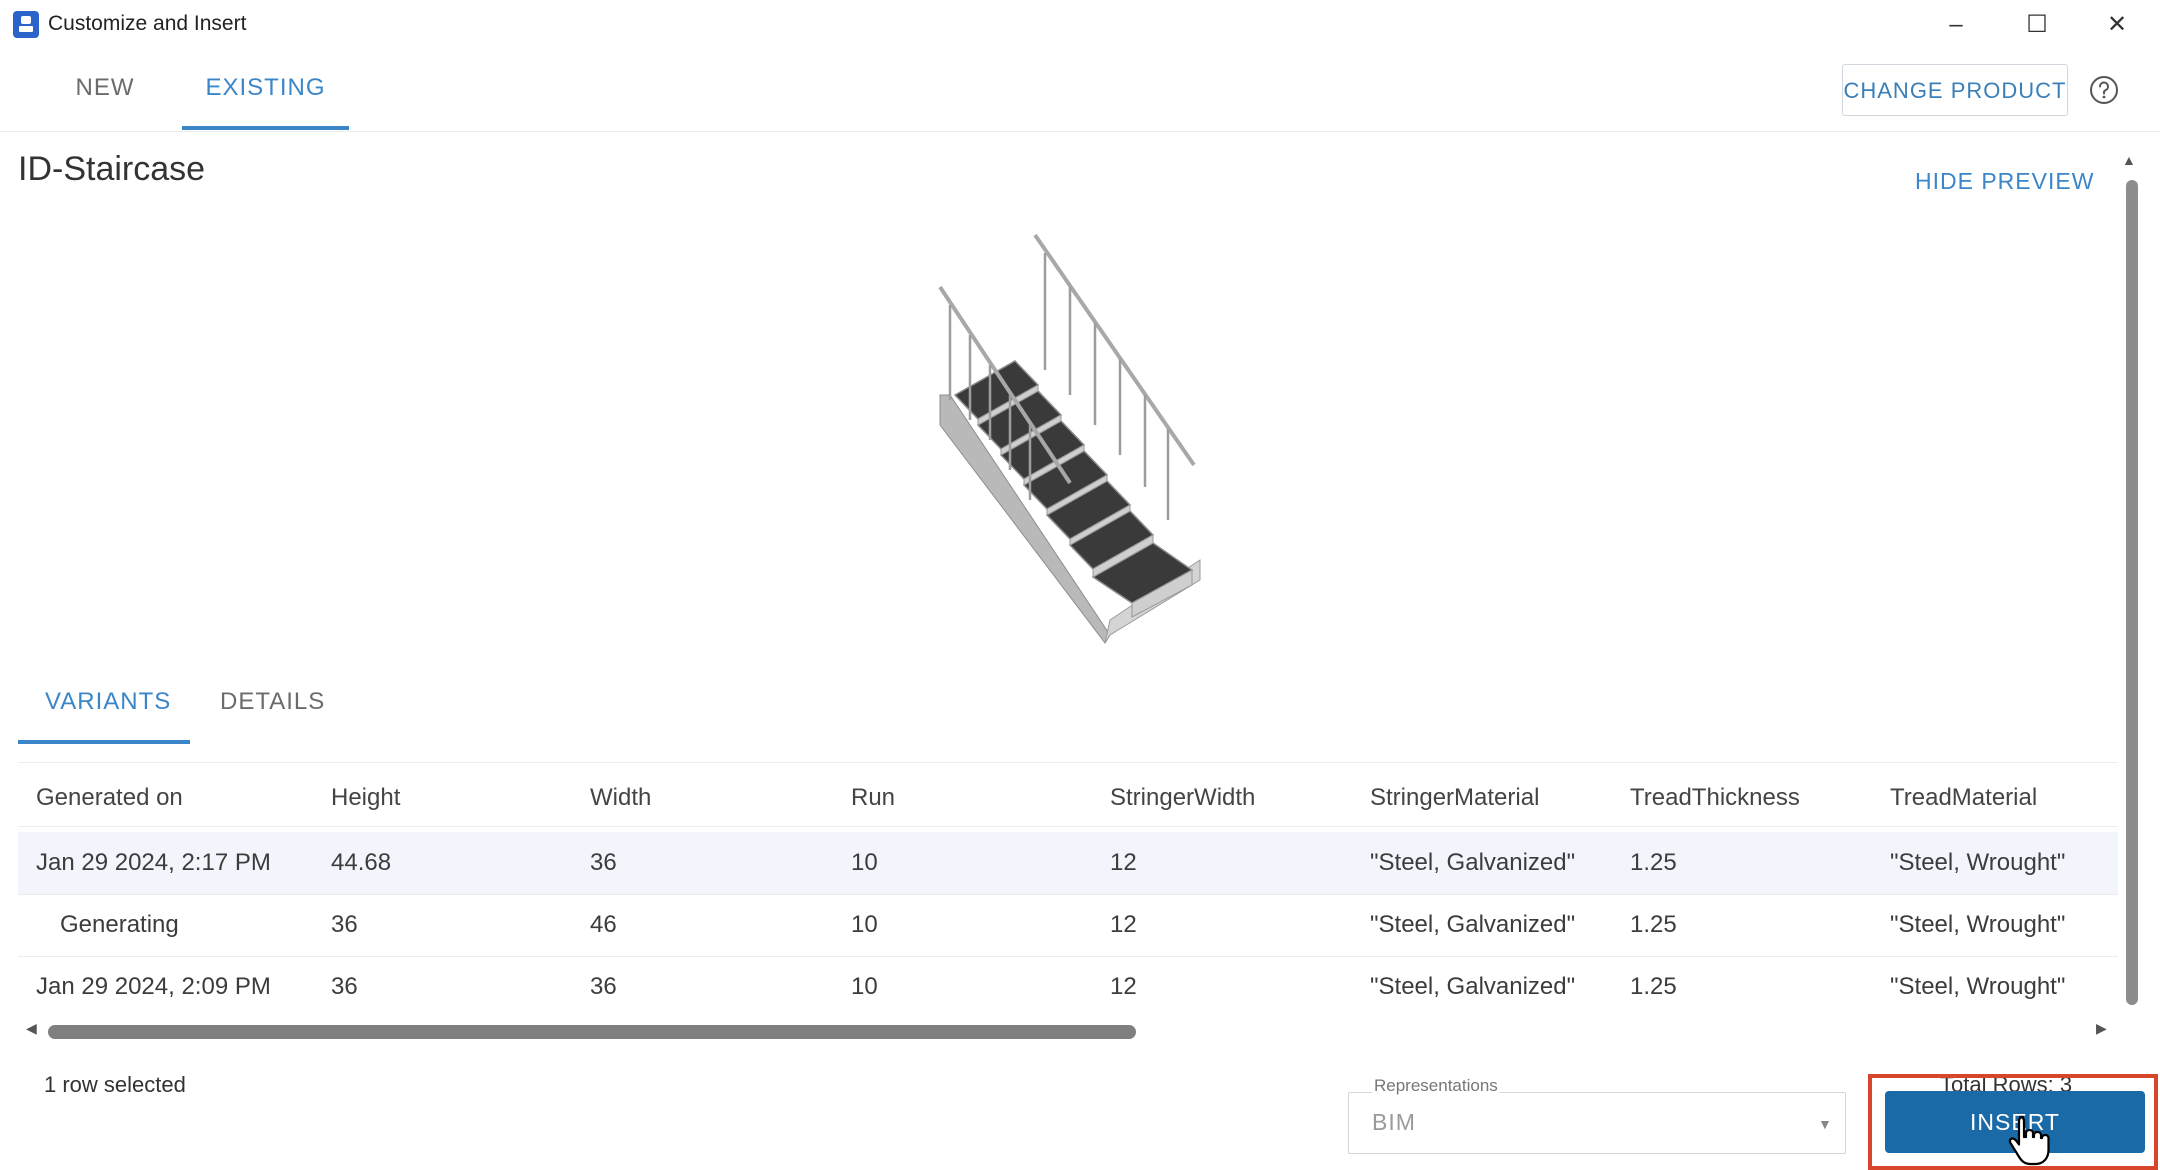  I want to click on tab-existing: EXISTING, so click(265, 94).